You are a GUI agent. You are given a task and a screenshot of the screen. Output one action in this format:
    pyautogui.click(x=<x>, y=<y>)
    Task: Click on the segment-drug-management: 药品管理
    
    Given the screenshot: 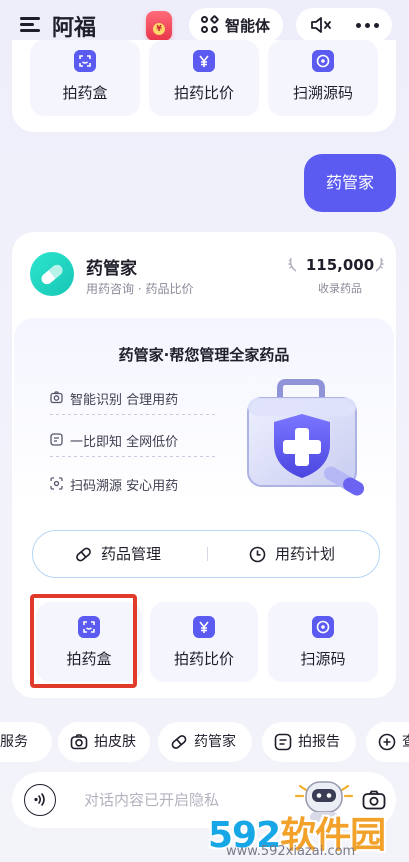 What is the action you would take?
    pyautogui.click(x=135, y=554)
    